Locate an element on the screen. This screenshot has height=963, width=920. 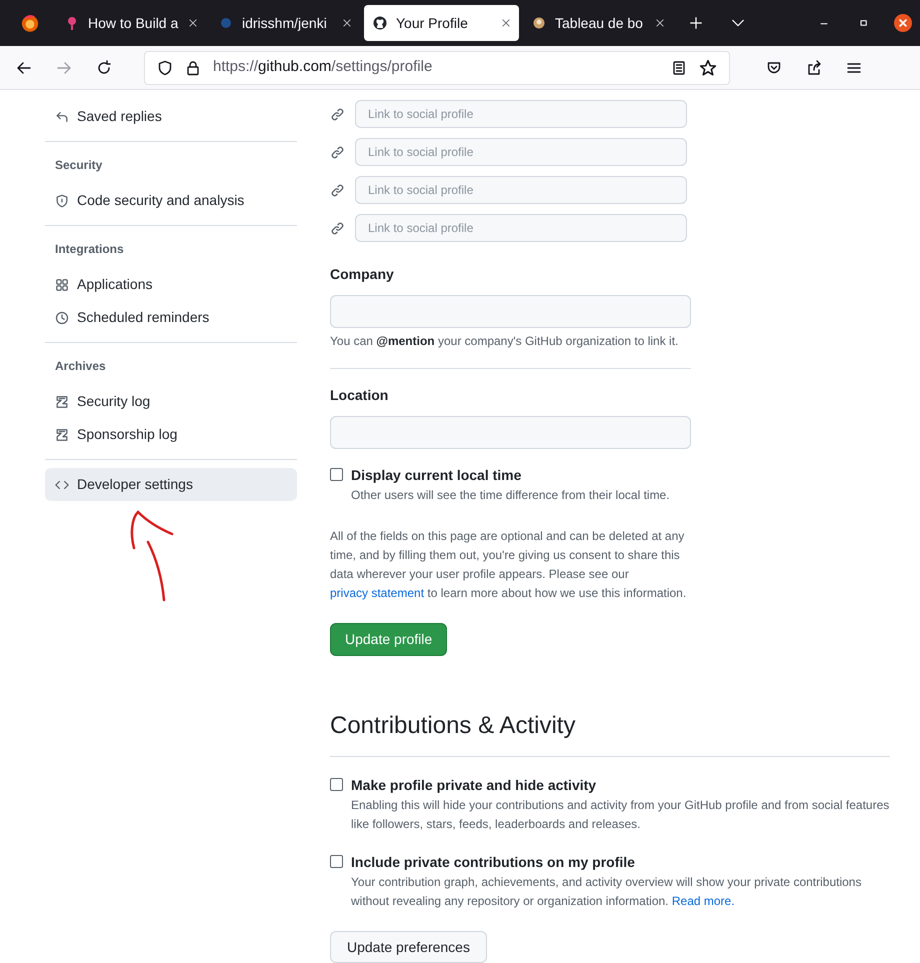
back-icon is located at coordinates (24, 68).